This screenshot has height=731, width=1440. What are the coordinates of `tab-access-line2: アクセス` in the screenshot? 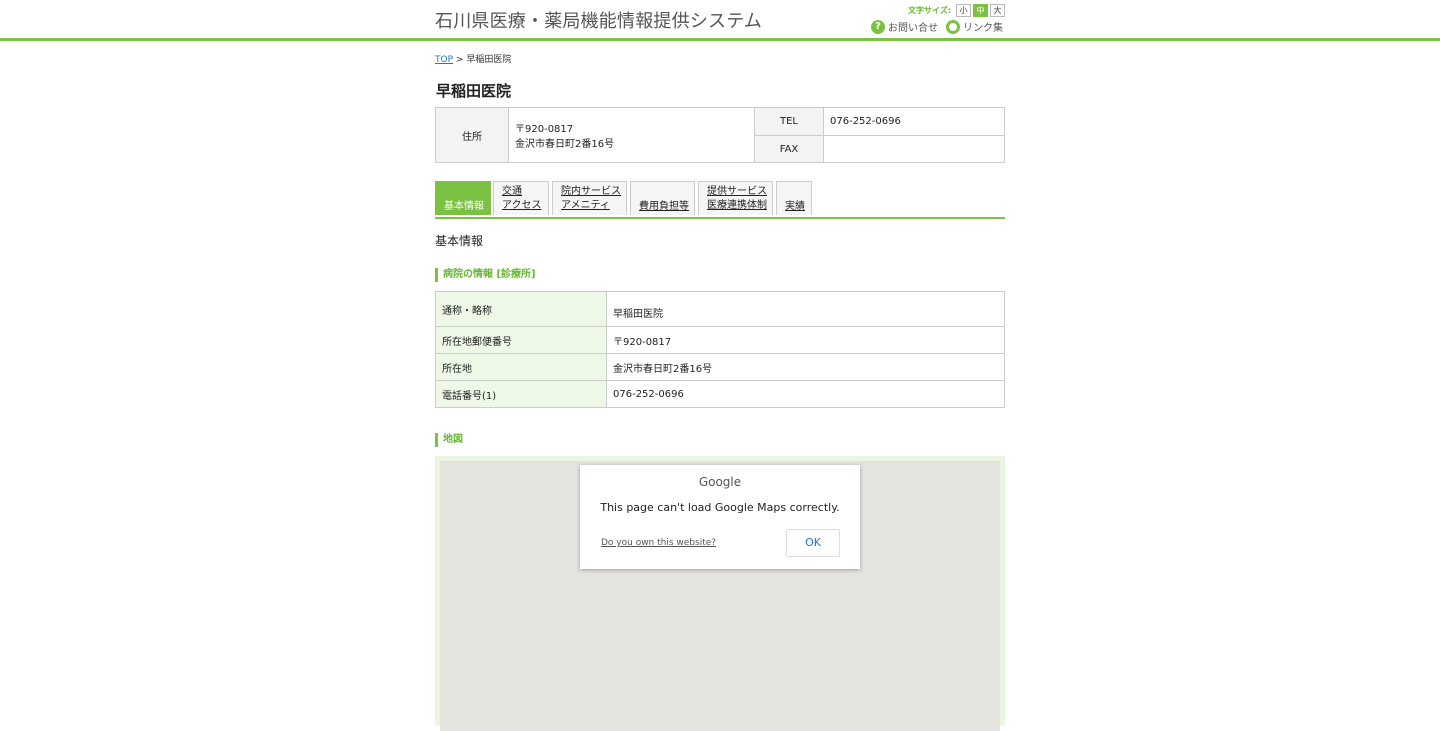 It's located at (522, 205).